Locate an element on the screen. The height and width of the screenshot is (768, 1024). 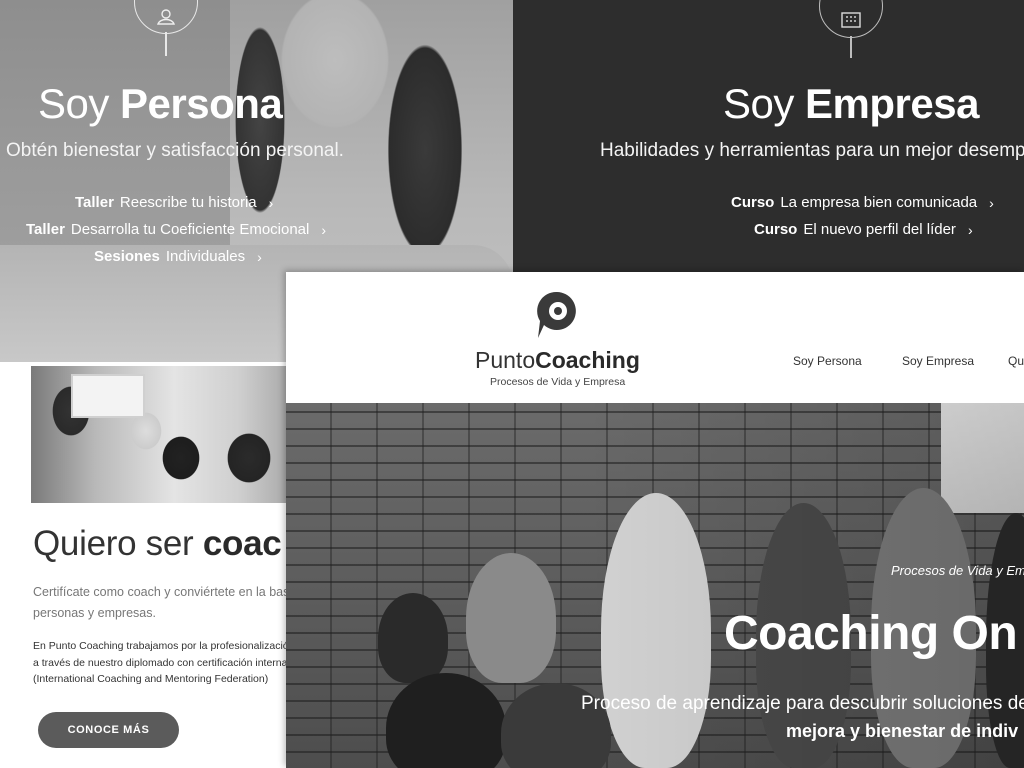
hero-title: Coaching On is located at coordinates (871, 633).